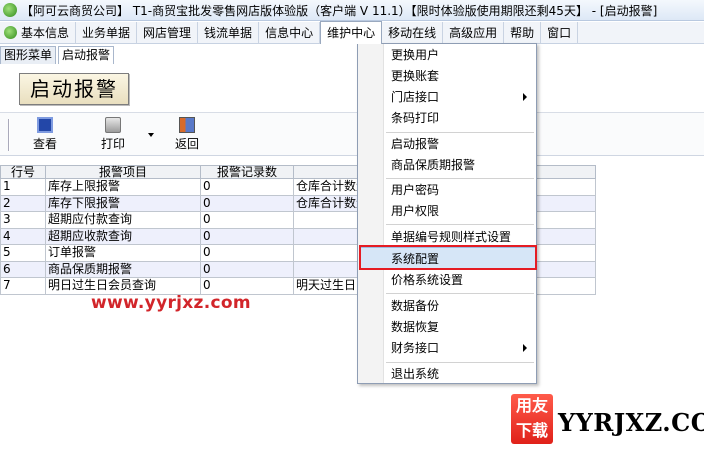  I want to click on print-label: 打印, so click(113, 144).